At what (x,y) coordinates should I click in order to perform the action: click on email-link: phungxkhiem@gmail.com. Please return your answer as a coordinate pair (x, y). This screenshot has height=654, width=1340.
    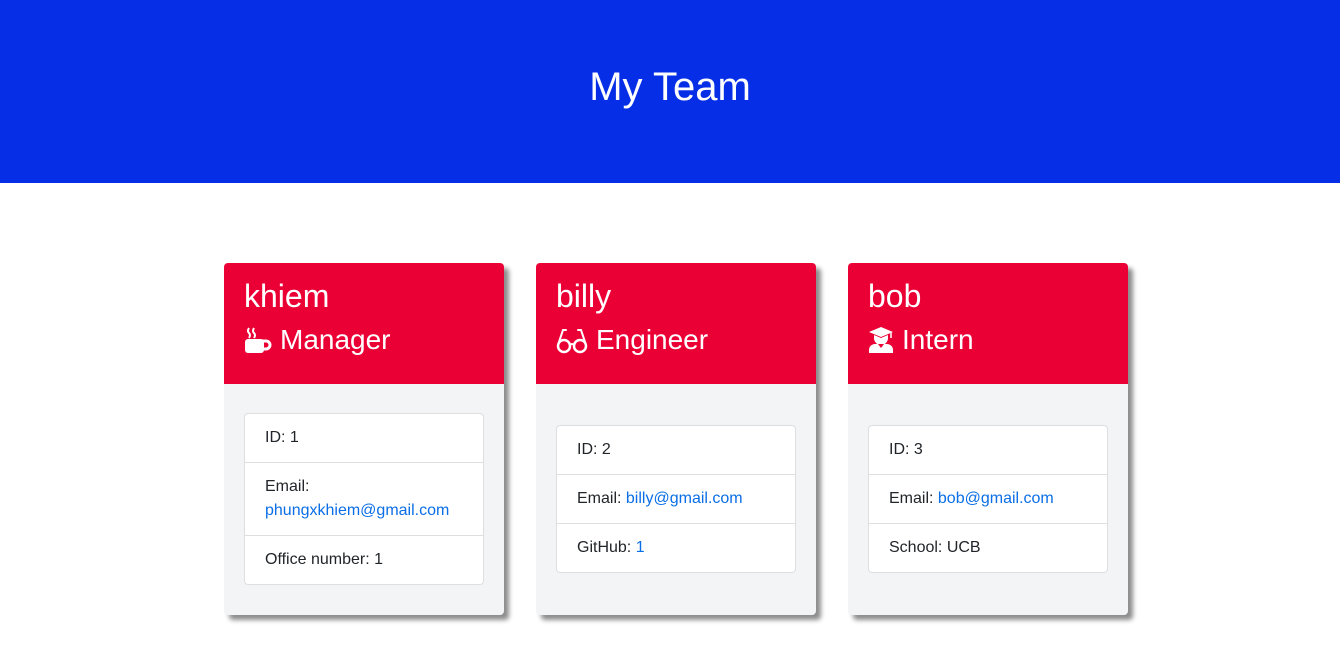
    Looking at the image, I should click on (357, 510).